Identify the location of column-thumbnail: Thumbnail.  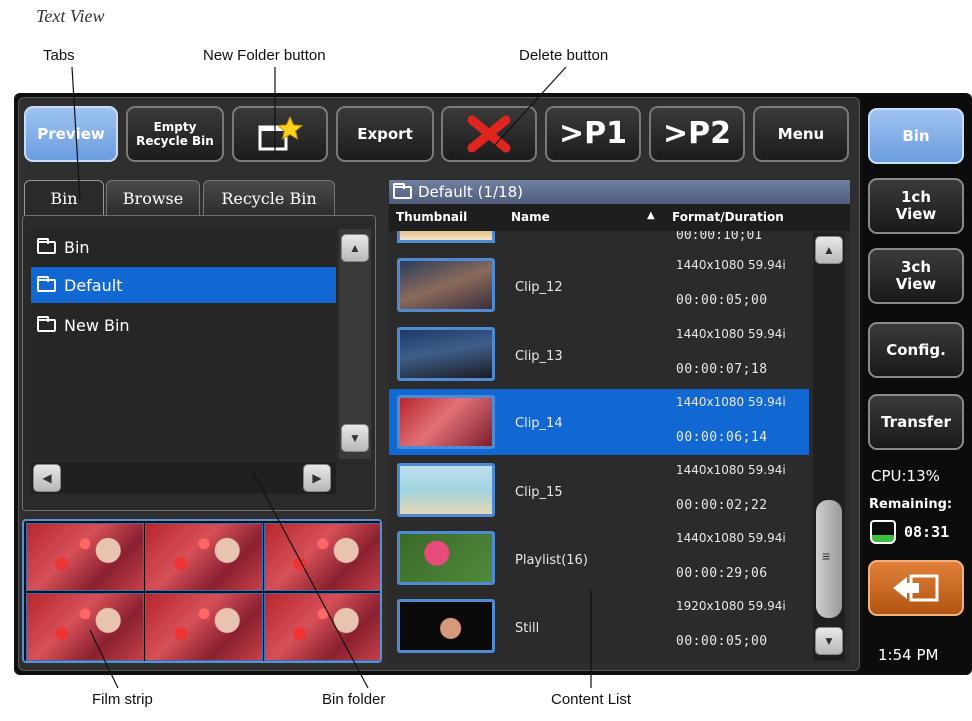
(431, 217).